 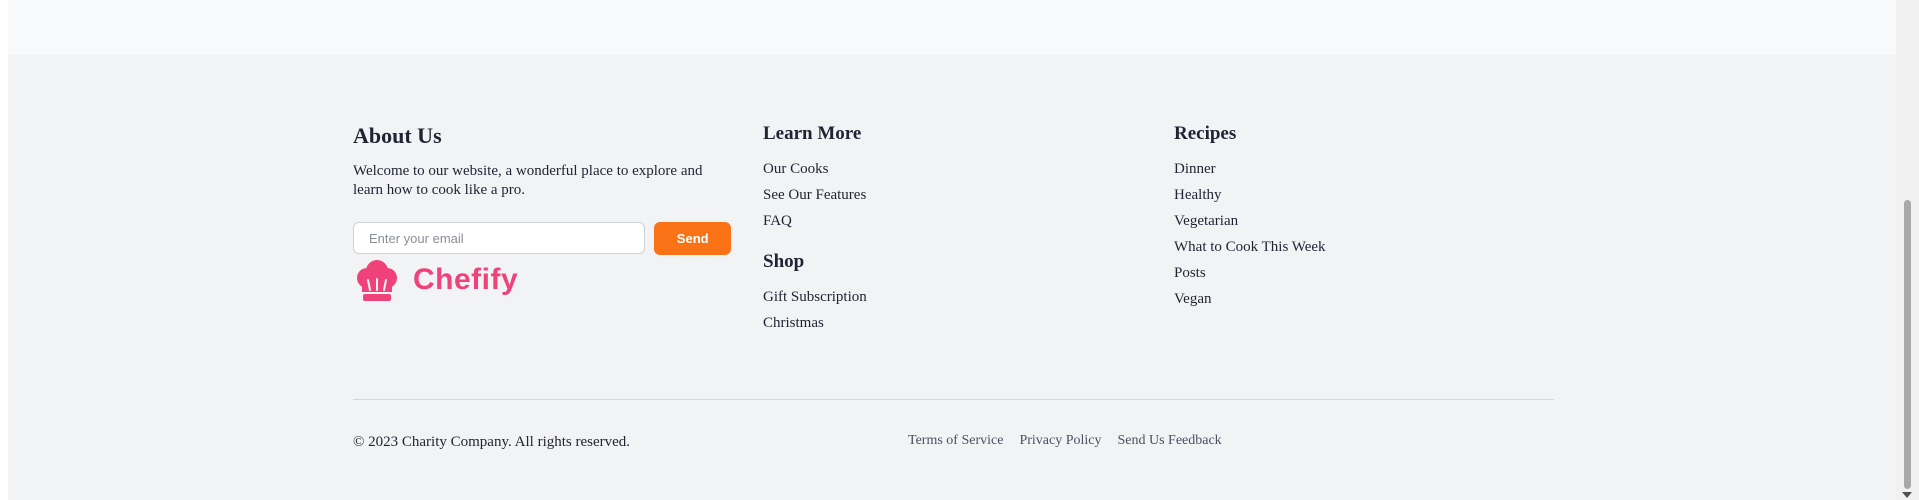 I want to click on recipes-link: Healthy, so click(x=1354, y=195).